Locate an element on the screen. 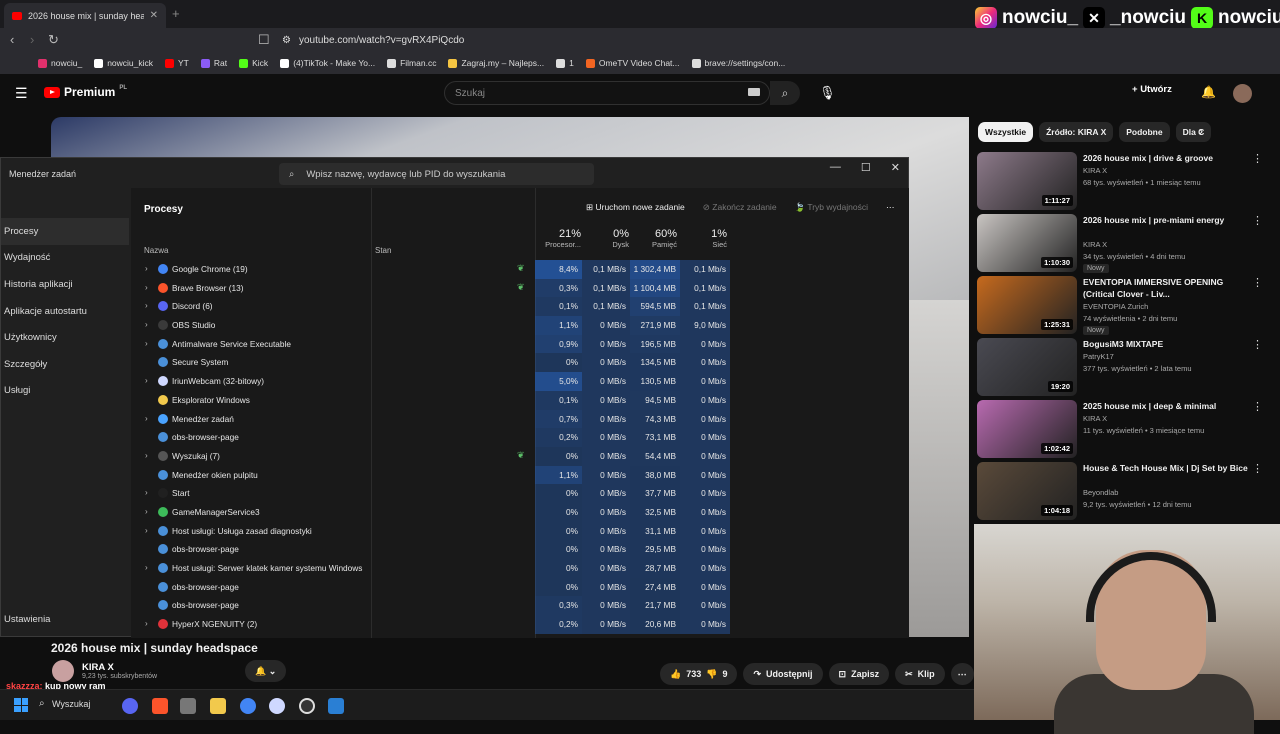 Image resolution: width=1280 pixels, height=734 pixels. obs-taskbar-icon is located at coordinates (307, 706).